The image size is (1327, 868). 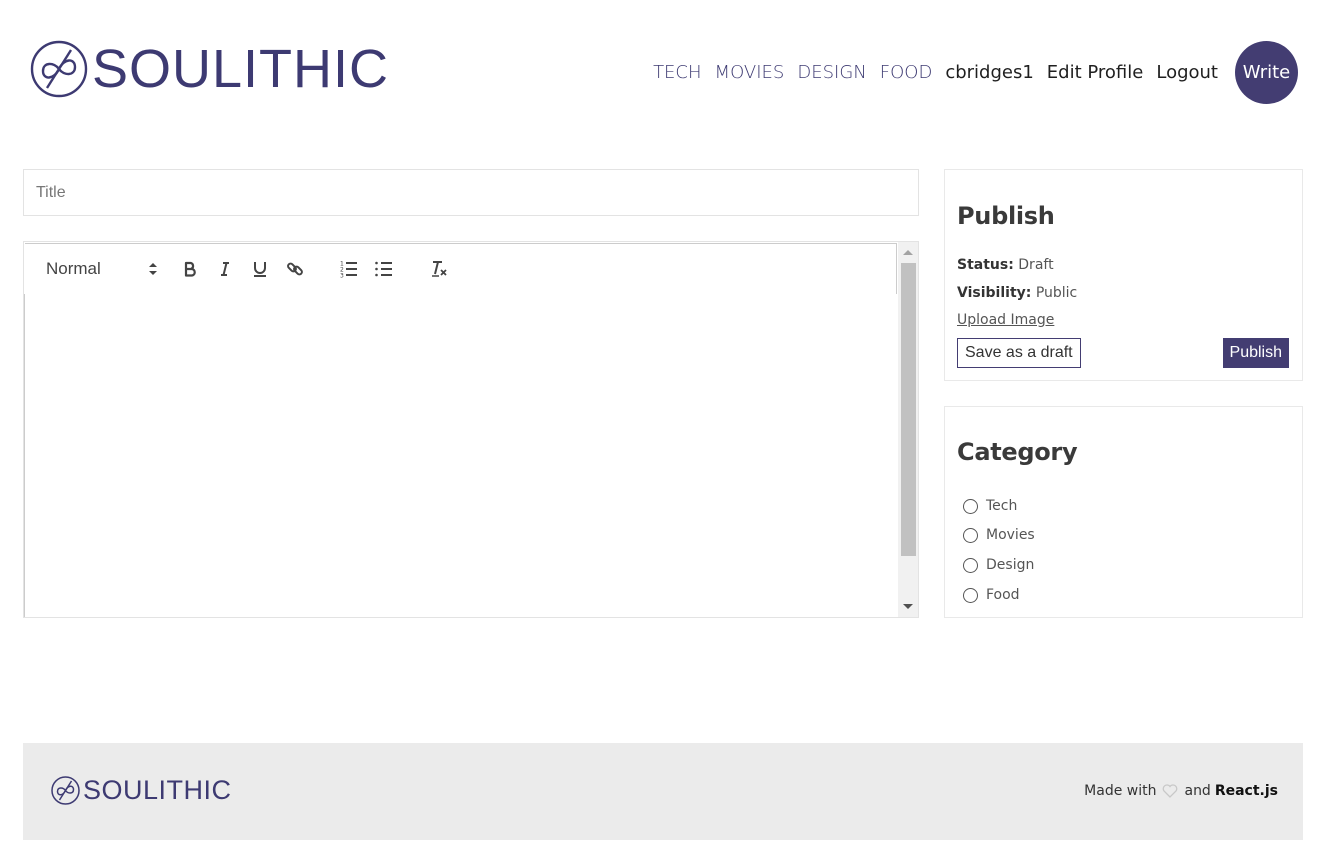 I want to click on category-option-label: Movies, so click(x=1010, y=535).